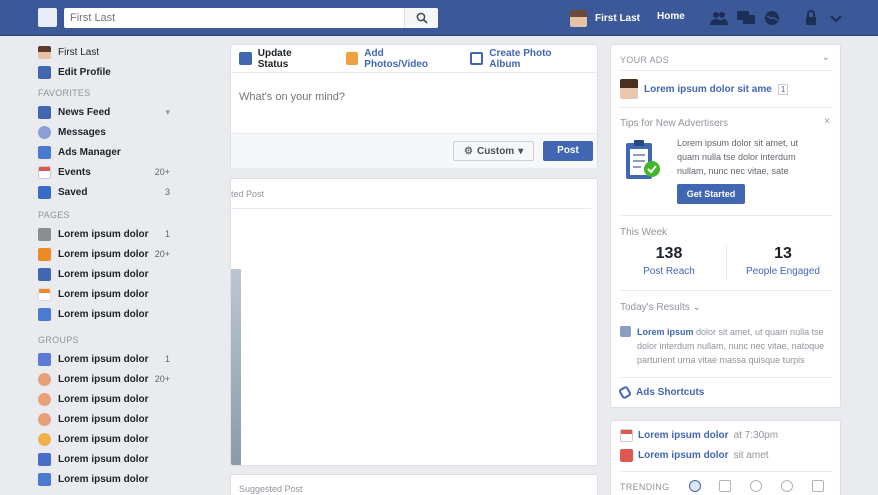 Image resolution: width=878 pixels, height=495 pixels. I want to click on people-engaged-stat: 13 People Engaged, so click(783, 261).